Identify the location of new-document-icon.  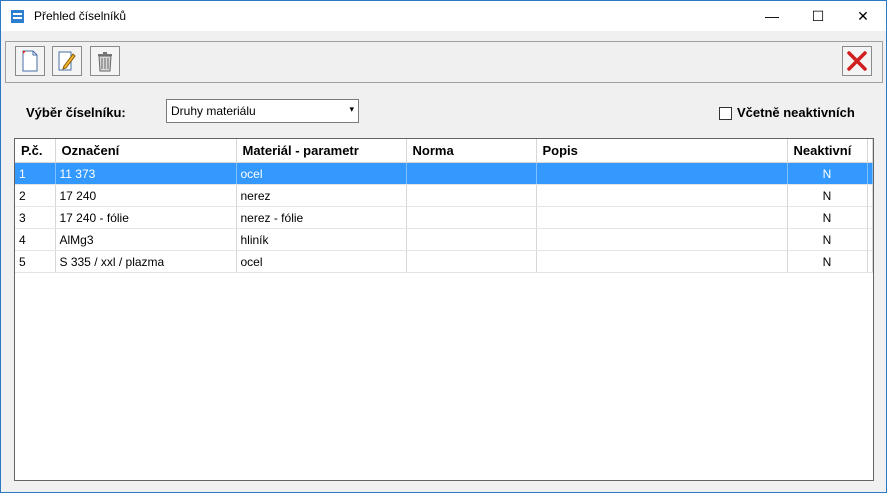
(30, 61).